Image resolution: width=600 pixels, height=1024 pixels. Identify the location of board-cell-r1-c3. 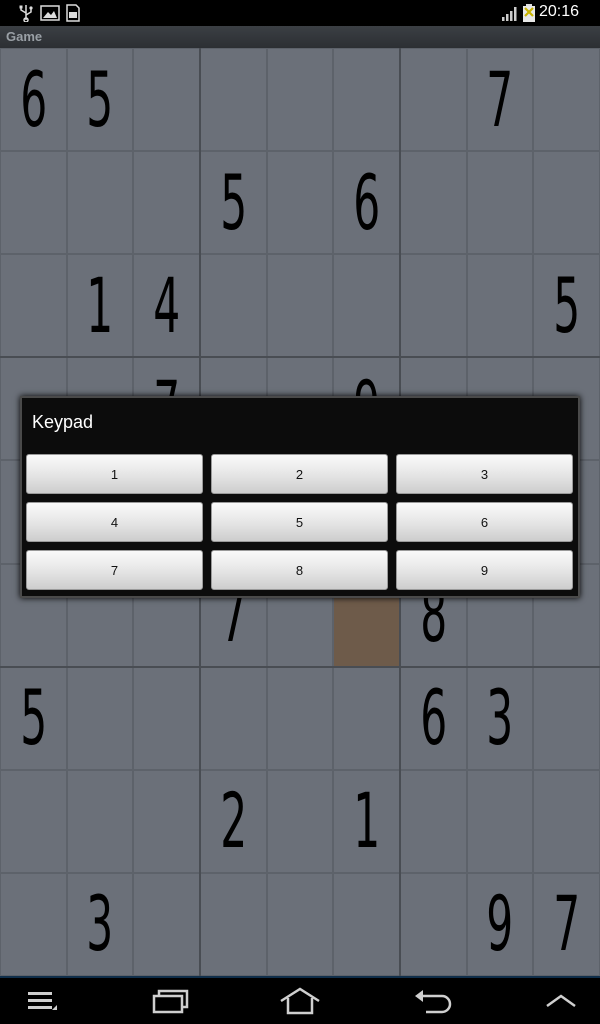
(166, 100).